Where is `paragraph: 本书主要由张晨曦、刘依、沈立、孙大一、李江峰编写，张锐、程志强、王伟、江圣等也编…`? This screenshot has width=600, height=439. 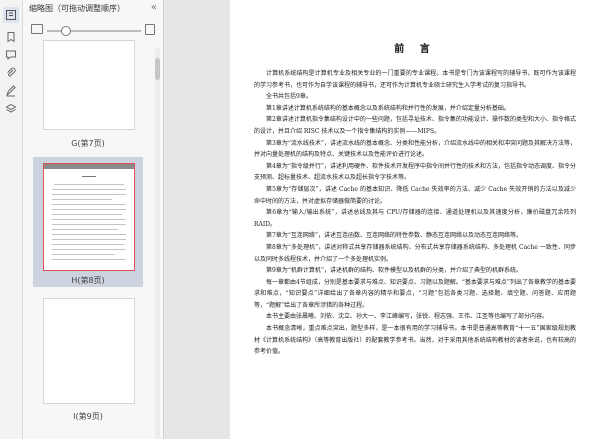
paragraph: 本书主要由张晨曦、刘依、沈立、孙大一、李江峰编写，张锐、程志强、王伟、江圣等也编… is located at coordinates (407, 317).